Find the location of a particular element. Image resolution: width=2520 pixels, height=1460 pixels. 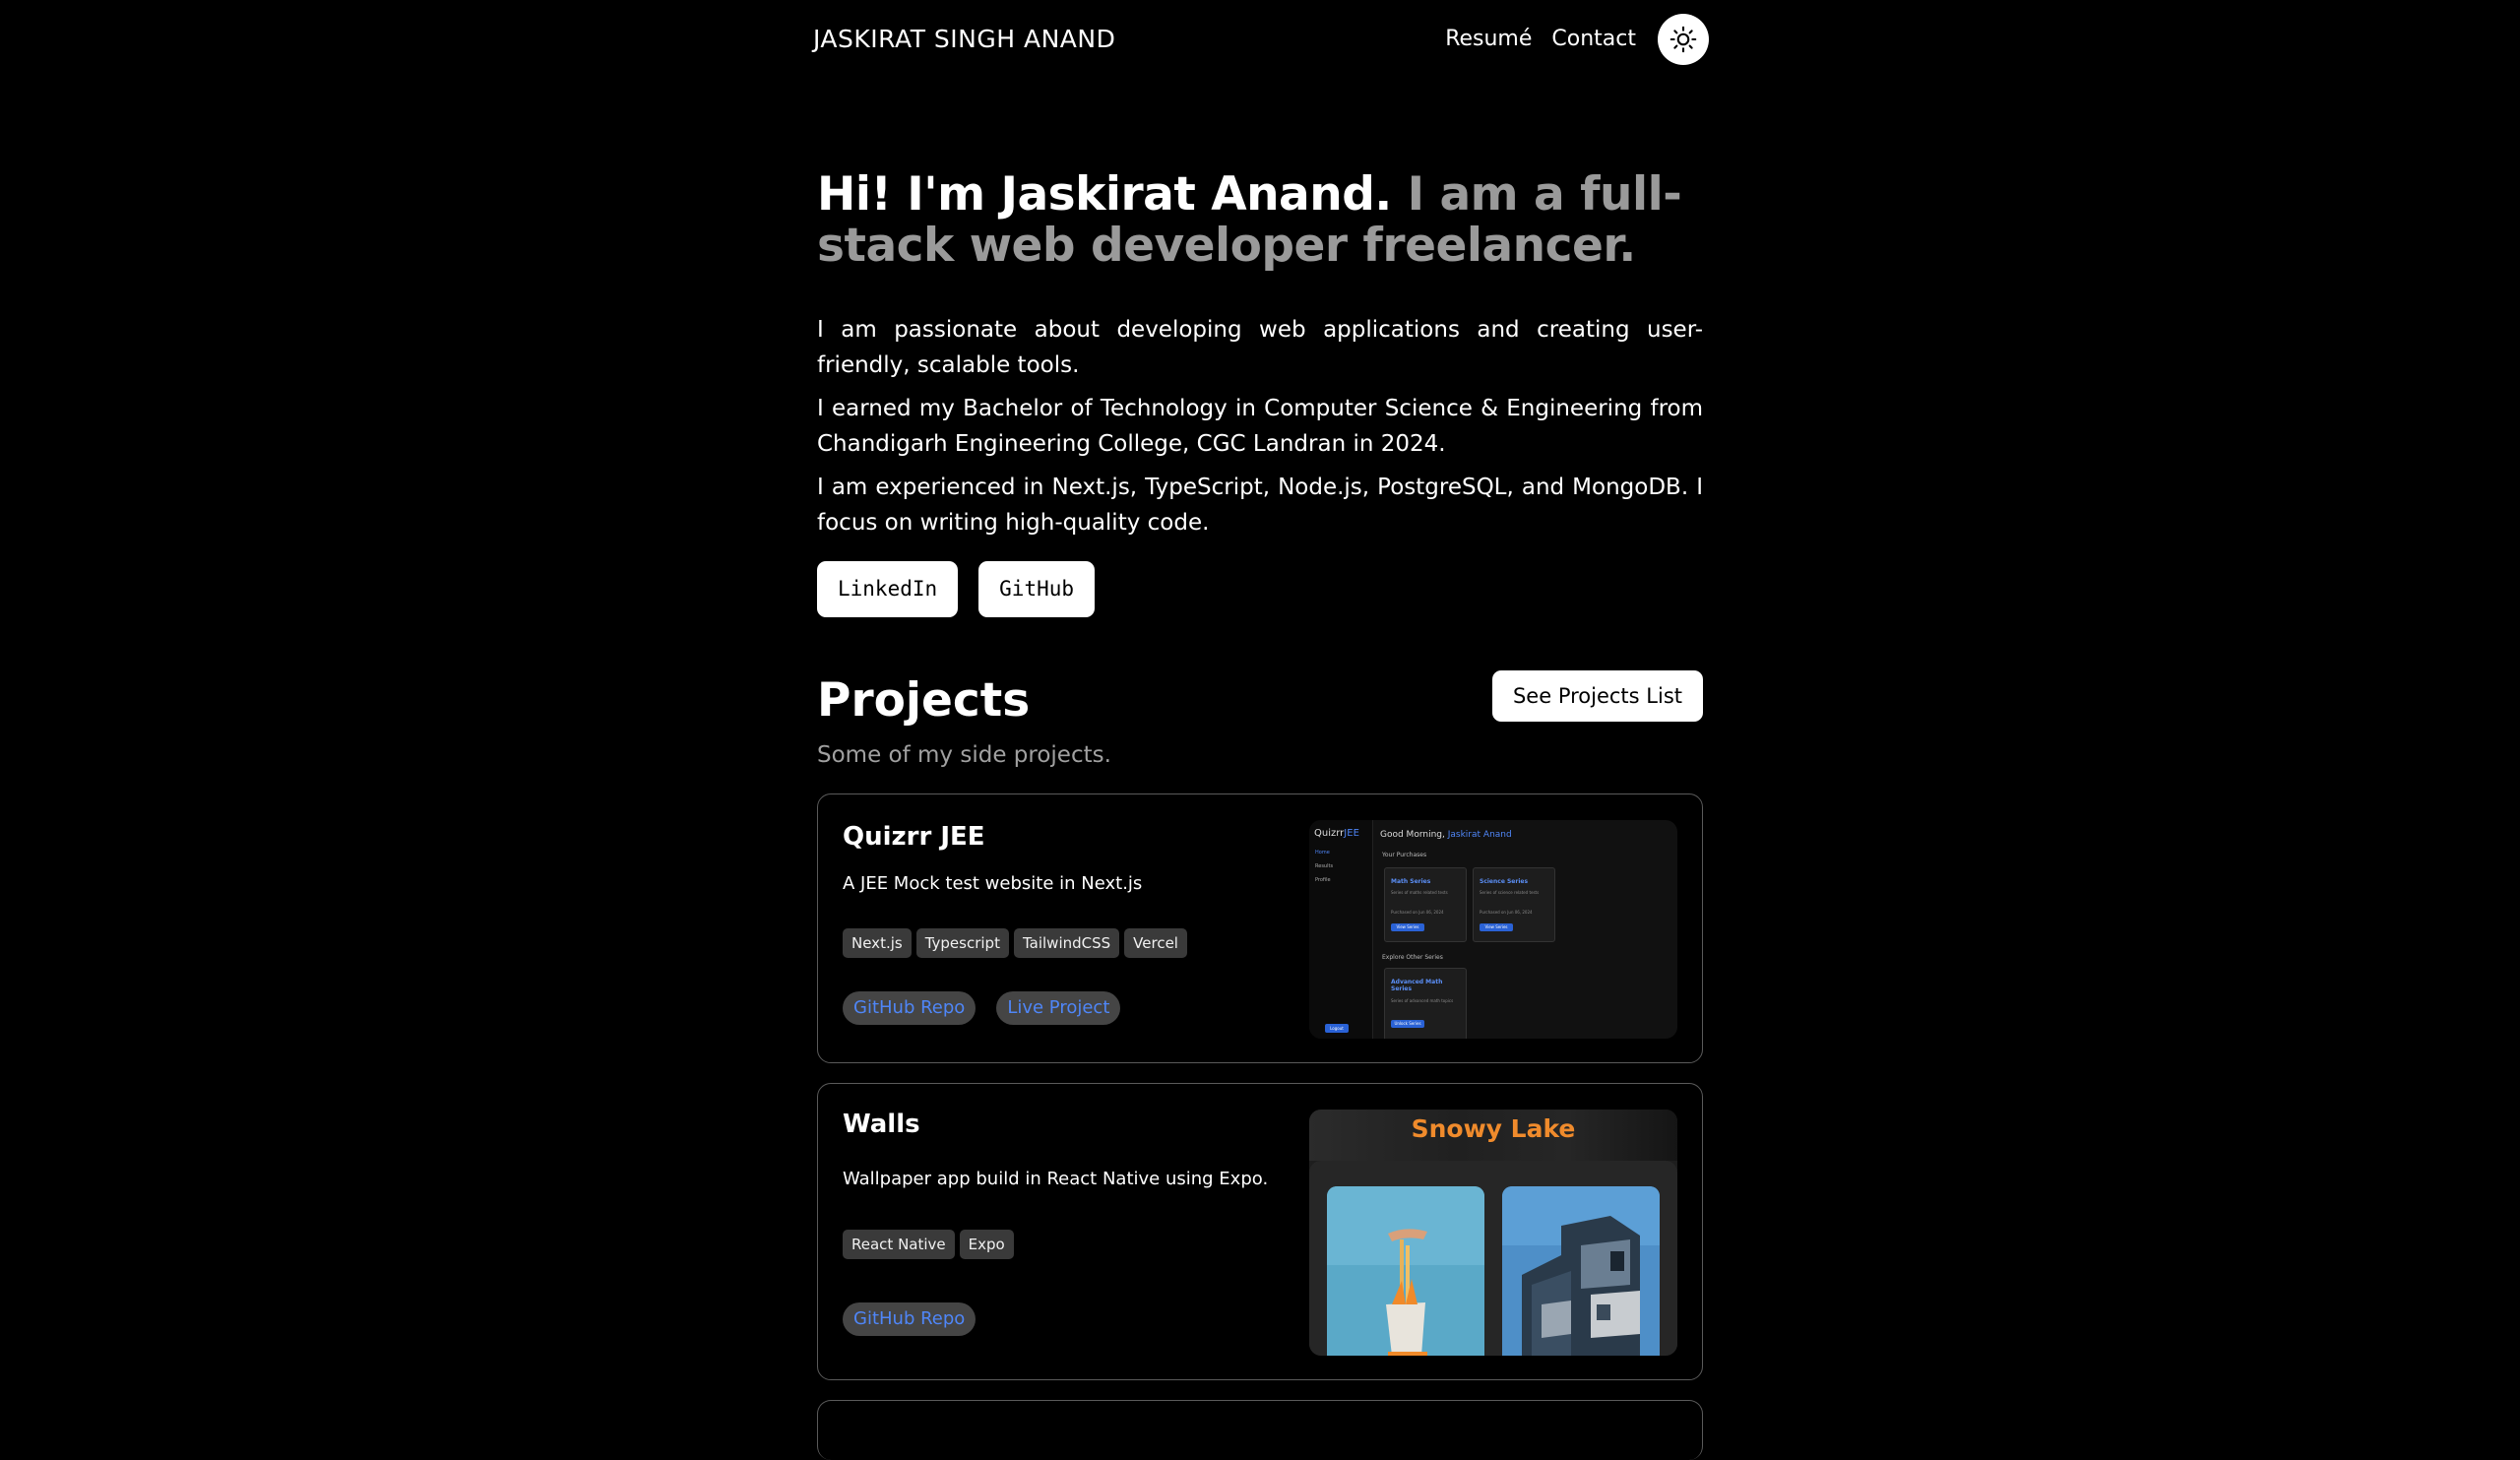

tech-tag: Typescript is located at coordinates (962, 943).